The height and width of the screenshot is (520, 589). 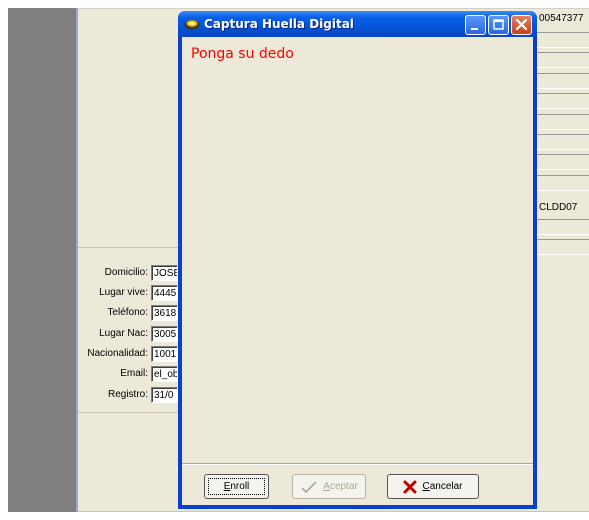 I want to click on field-label: Email:, so click(x=134, y=373).